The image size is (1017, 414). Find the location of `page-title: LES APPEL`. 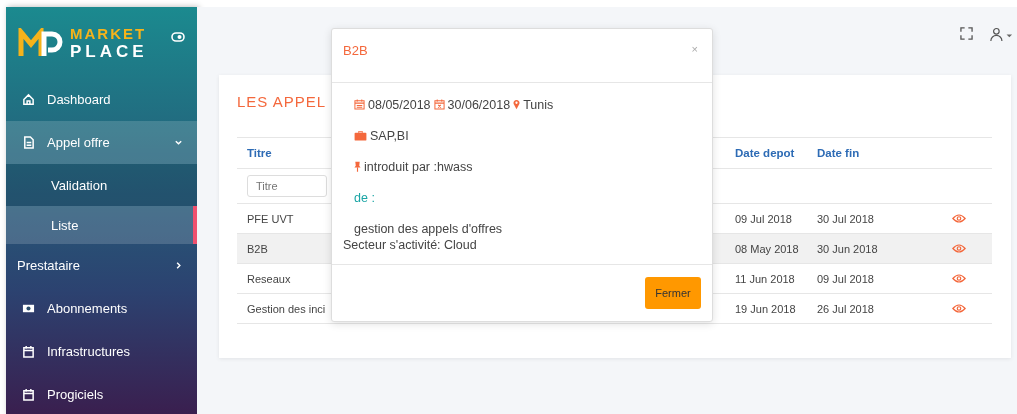

page-title: LES APPEL is located at coordinates (282, 102).